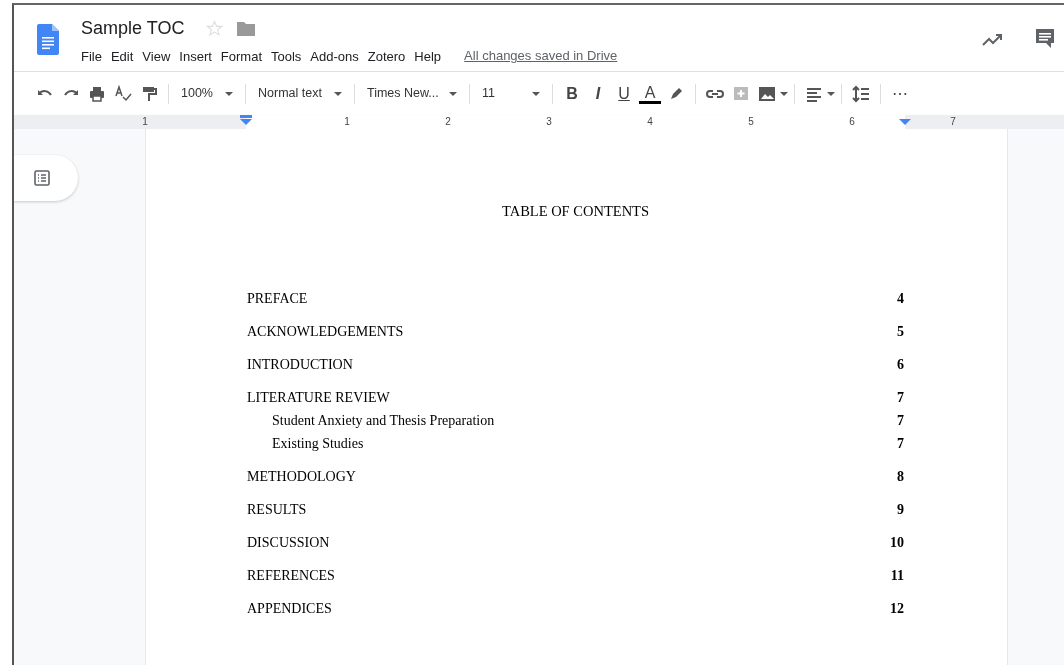 This screenshot has width=1064, height=665. I want to click on outline-button, so click(46, 178).